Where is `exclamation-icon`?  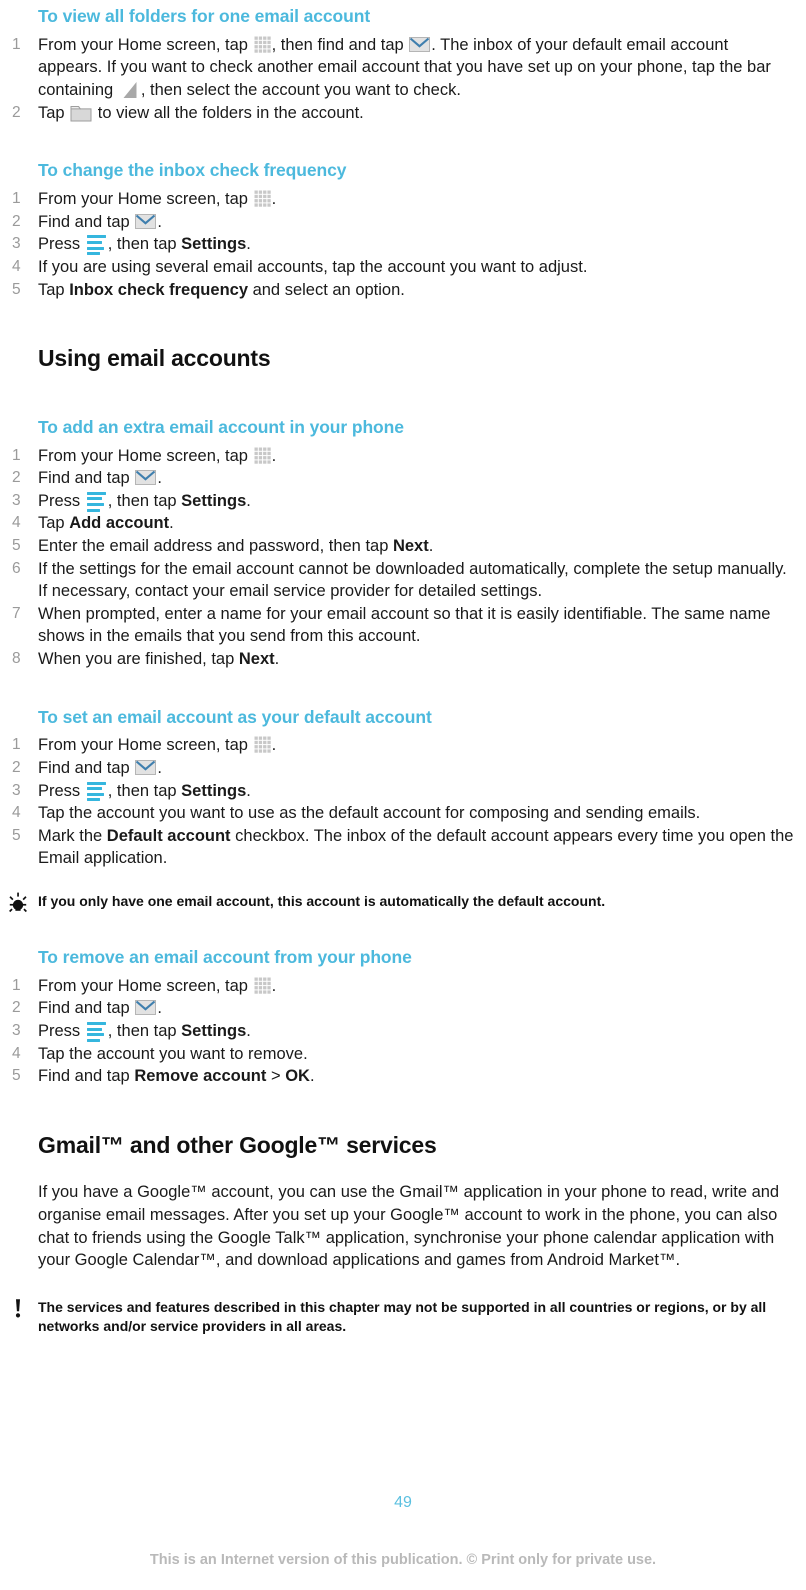
exclamation-icon is located at coordinates (18, 1309).